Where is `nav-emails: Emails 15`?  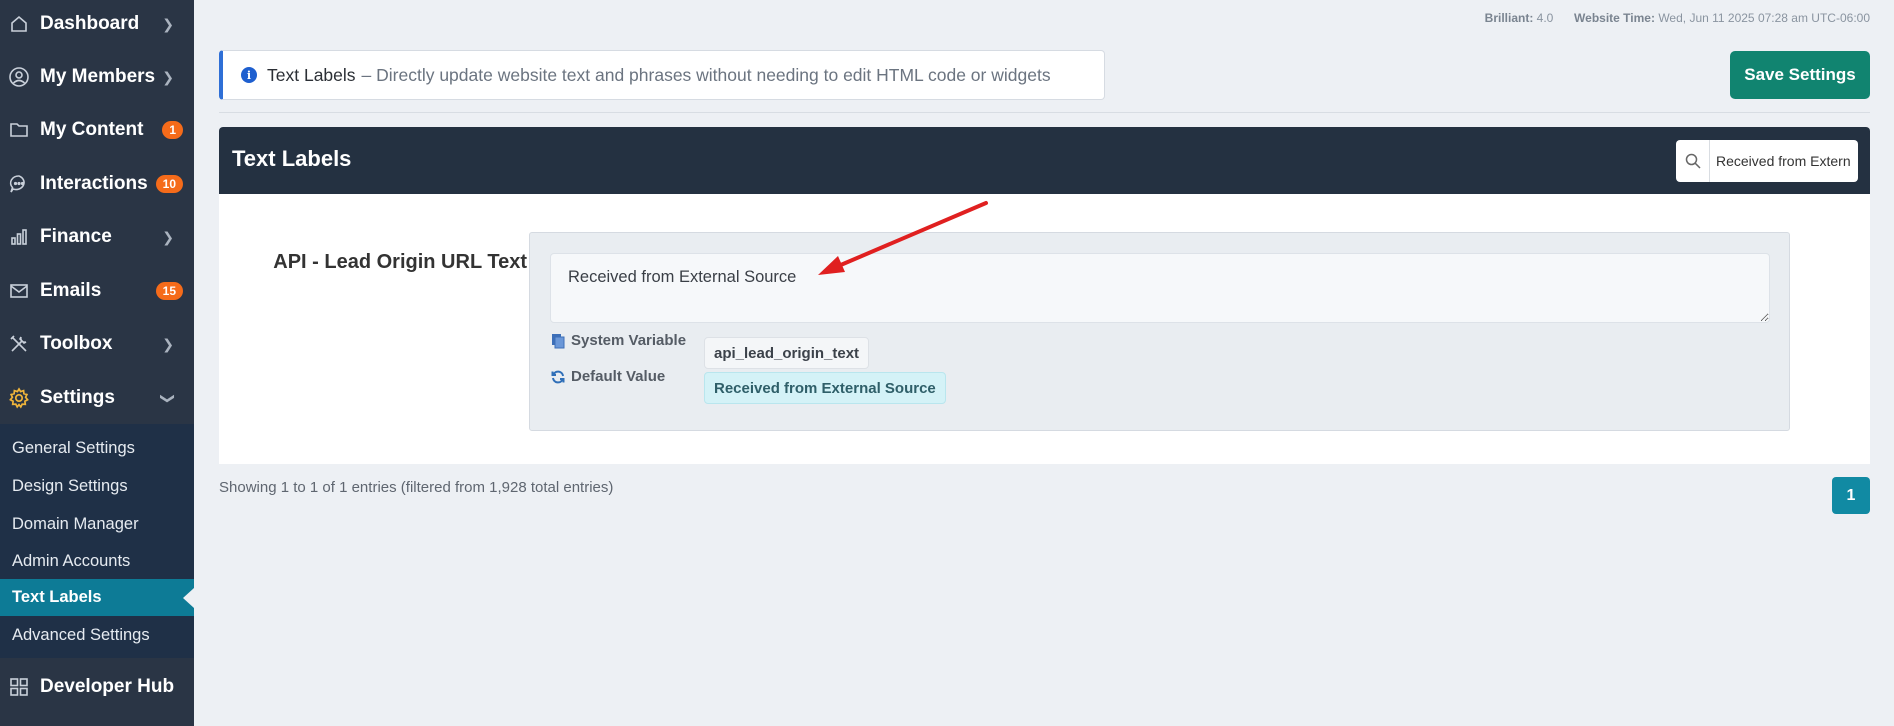
nav-emails: Emails 15 is located at coordinates (97, 291).